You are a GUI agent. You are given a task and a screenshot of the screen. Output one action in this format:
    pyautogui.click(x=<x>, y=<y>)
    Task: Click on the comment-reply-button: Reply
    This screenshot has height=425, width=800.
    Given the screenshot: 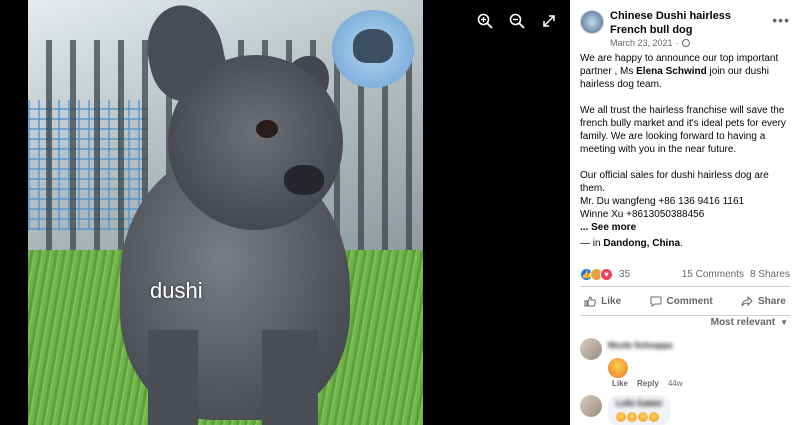 What is the action you would take?
    pyautogui.click(x=648, y=383)
    